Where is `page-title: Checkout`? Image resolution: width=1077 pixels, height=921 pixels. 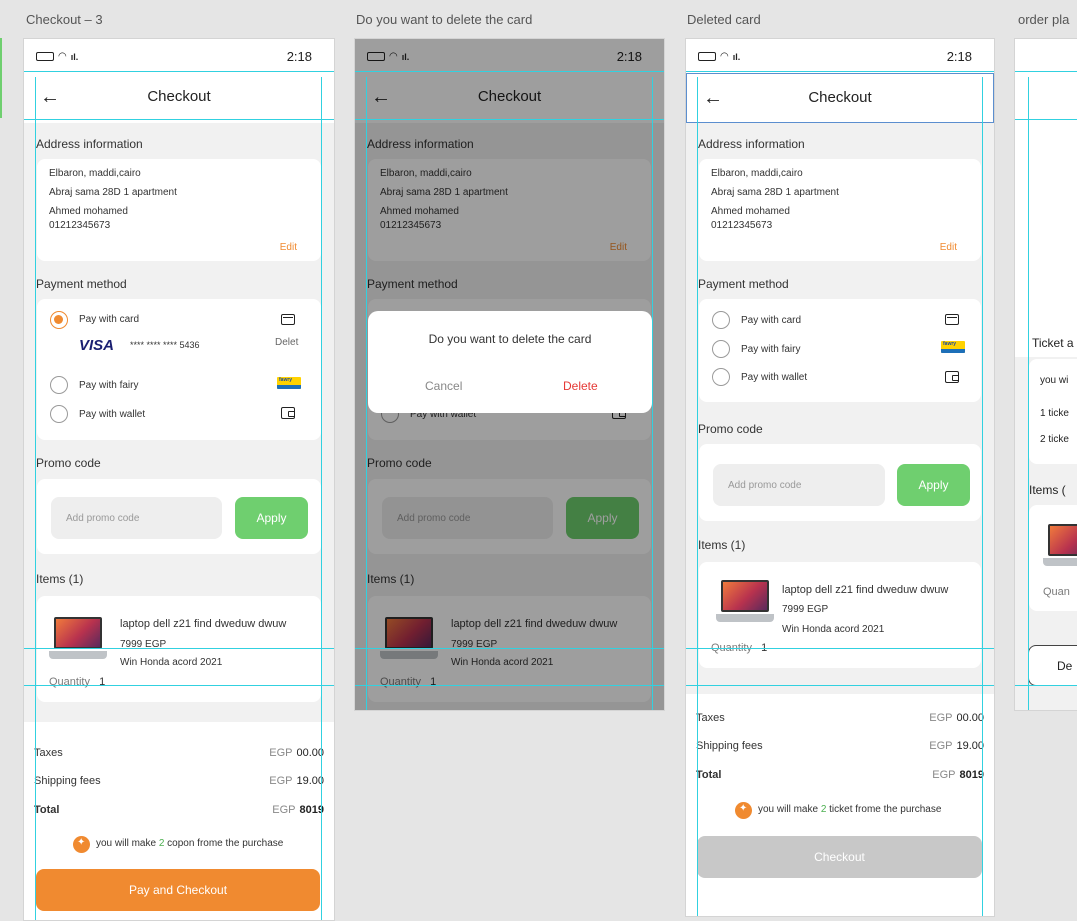 page-title: Checkout is located at coordinates (840, 97).